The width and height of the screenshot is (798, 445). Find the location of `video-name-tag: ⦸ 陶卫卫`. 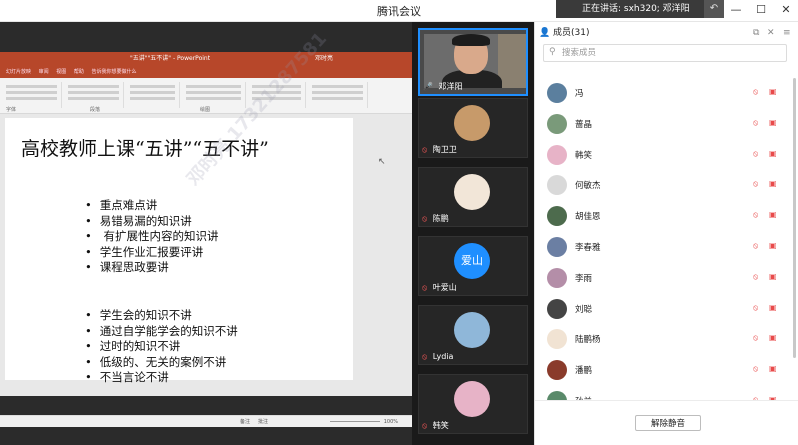

video-name-tag: ⦸ 陶卫卫 is located at coordinates (439, 149).